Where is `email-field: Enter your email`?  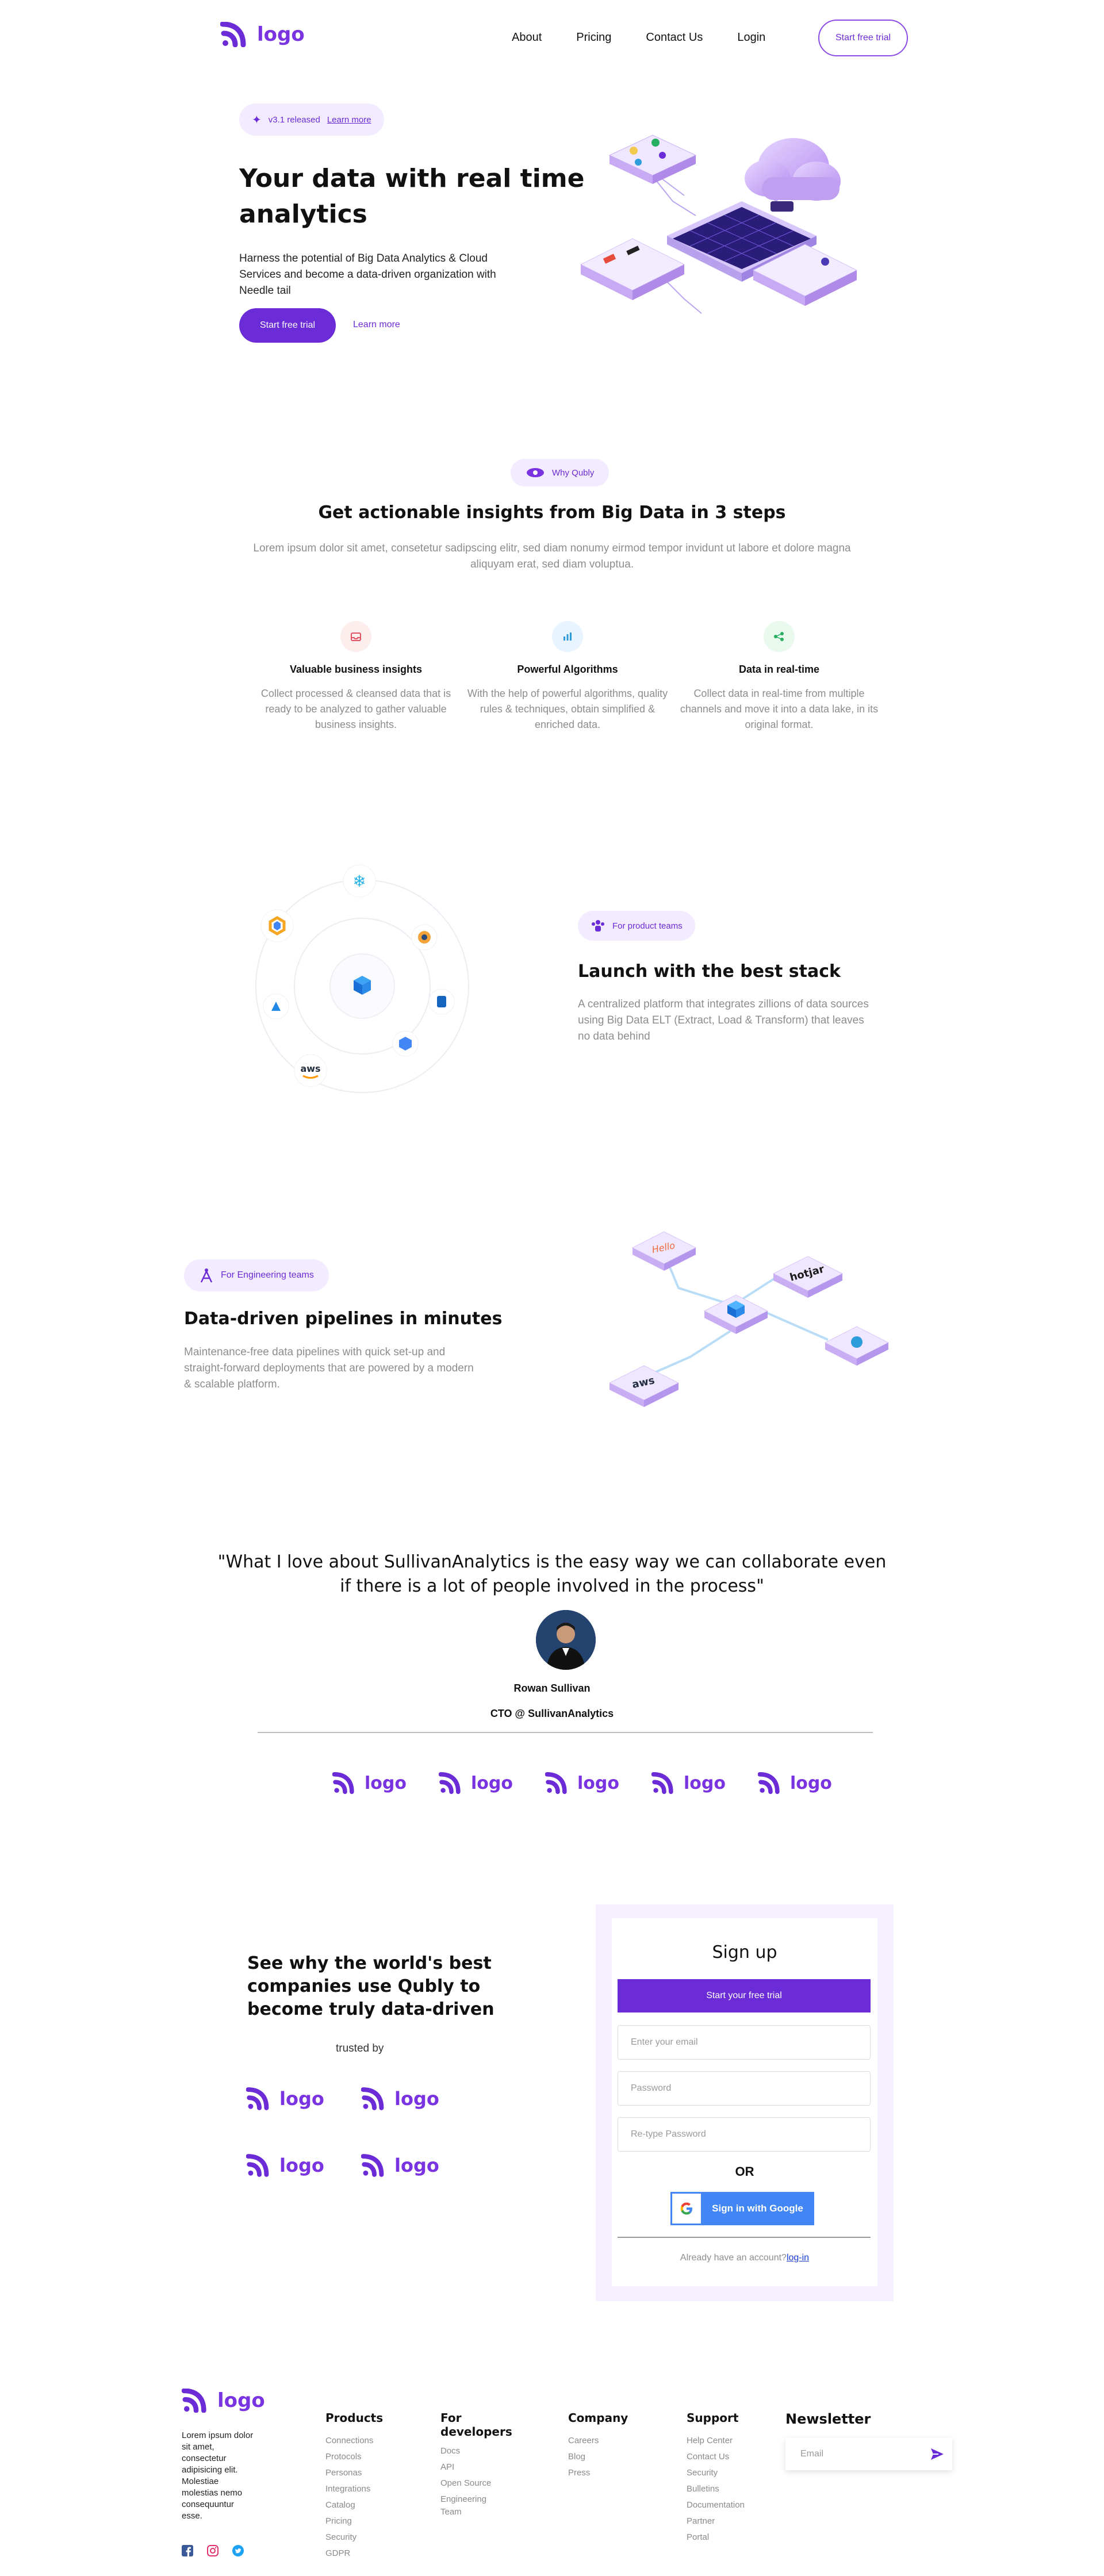
email-field: Enter your email is located at coordinates (744, 2042).